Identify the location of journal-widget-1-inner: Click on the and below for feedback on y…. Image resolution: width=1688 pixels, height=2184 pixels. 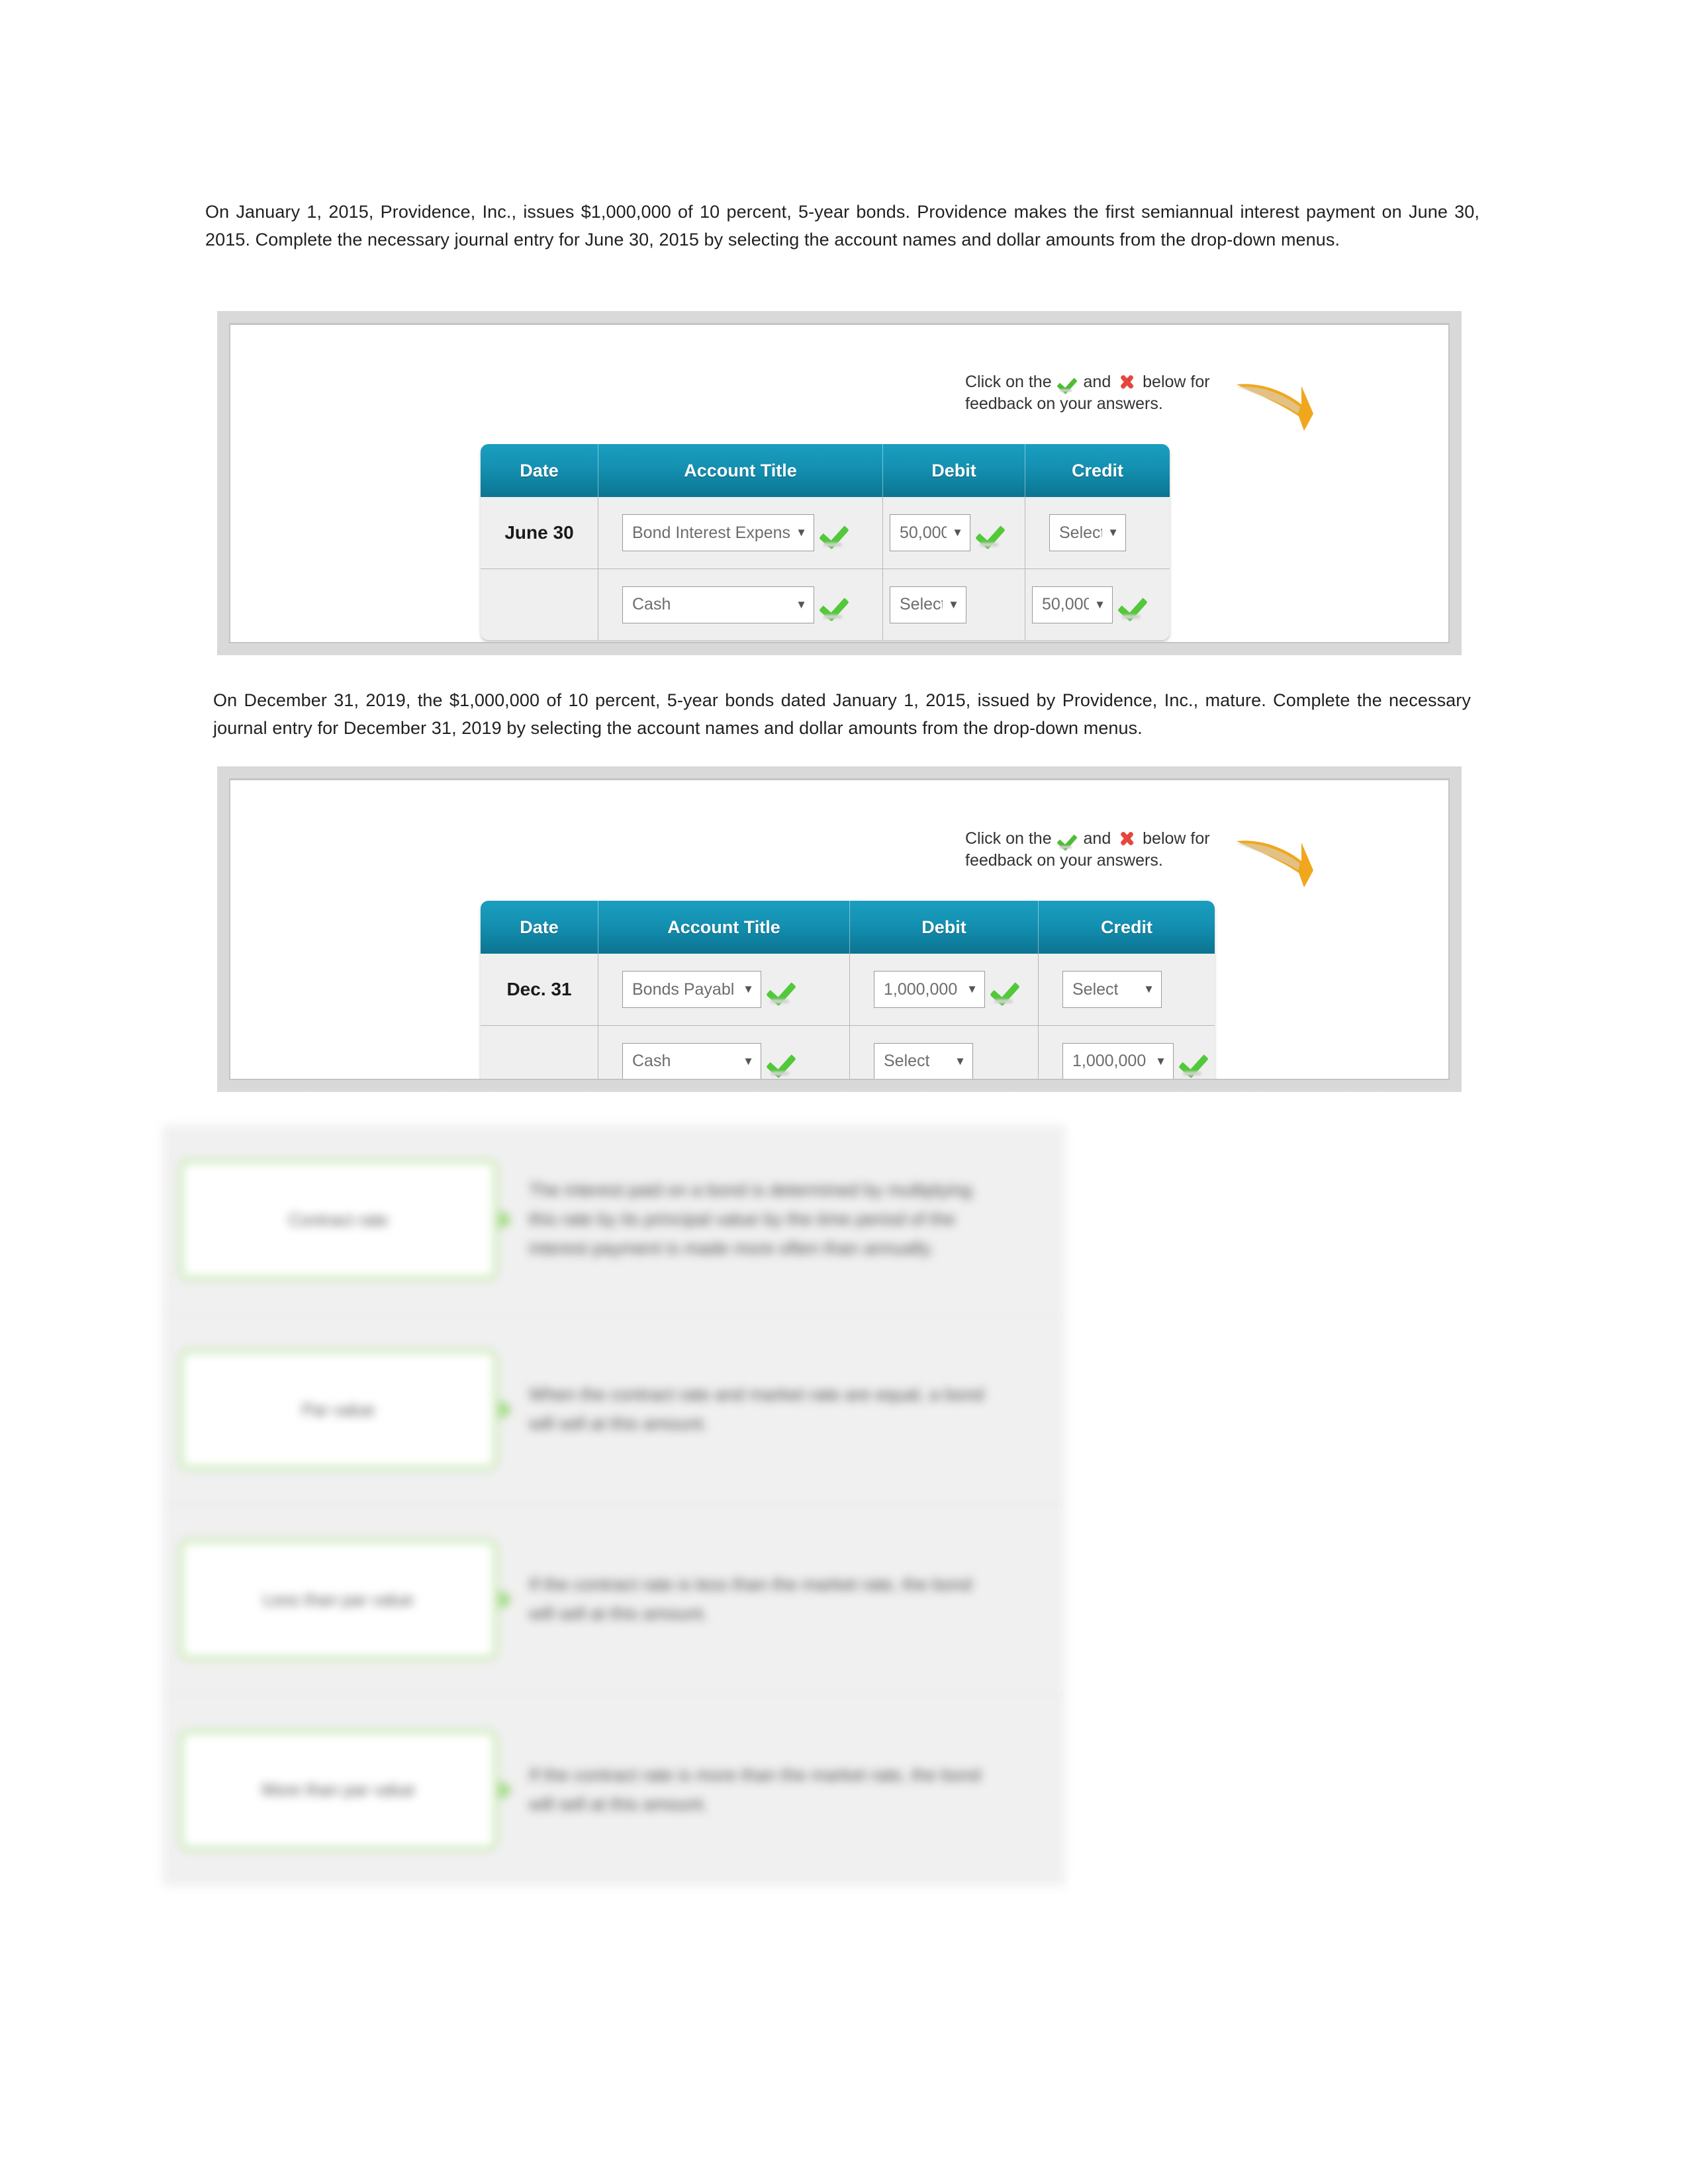
(839, 483).